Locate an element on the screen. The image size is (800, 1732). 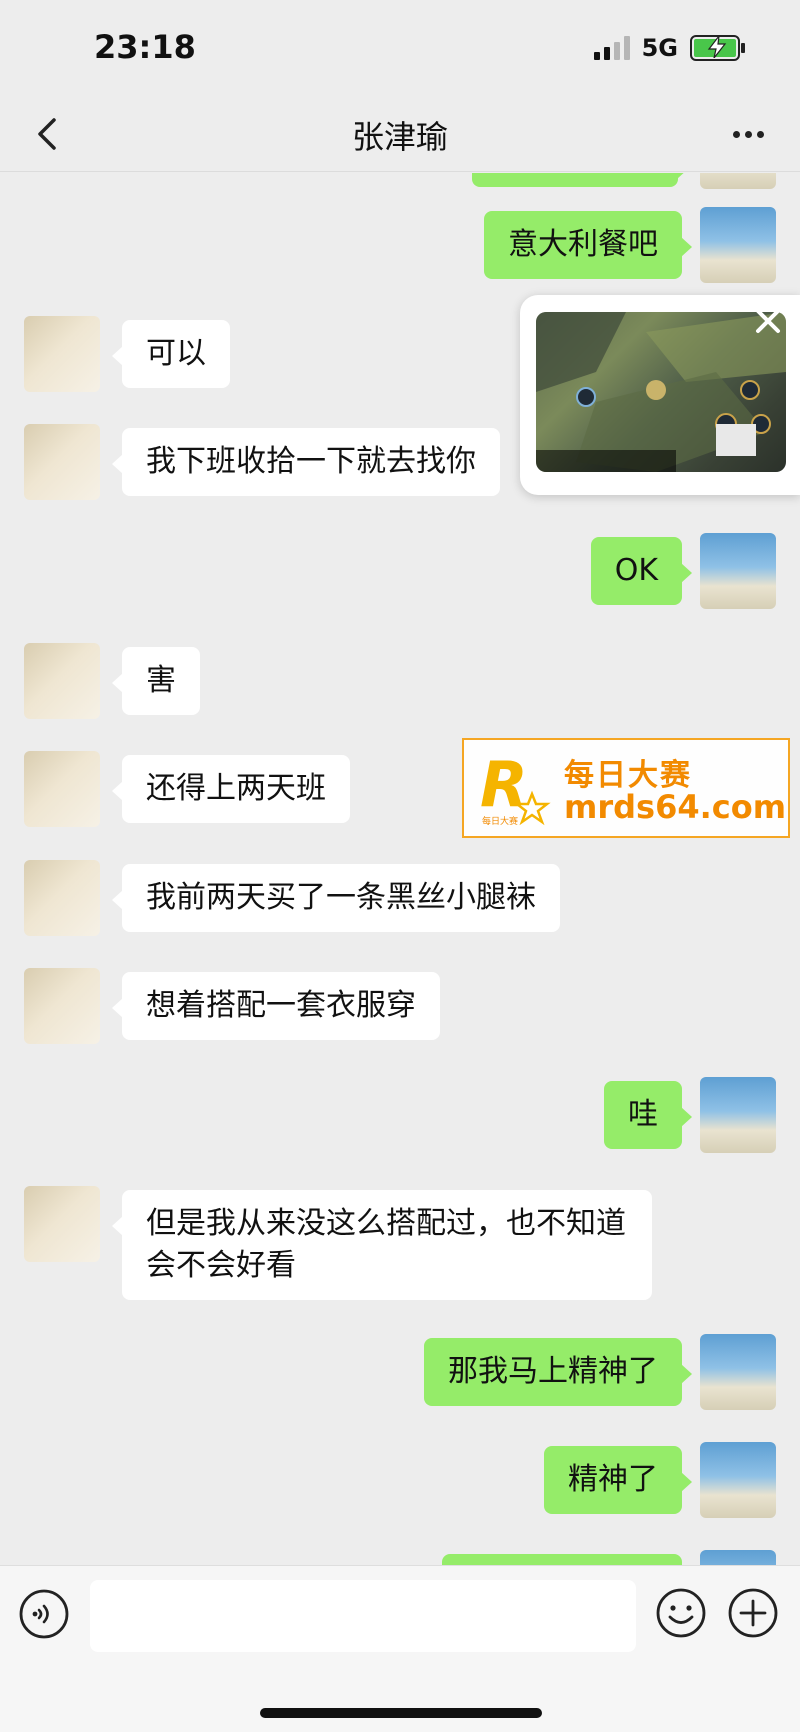
chat-title: 张津瑜 is located at coordinates (399, 137).